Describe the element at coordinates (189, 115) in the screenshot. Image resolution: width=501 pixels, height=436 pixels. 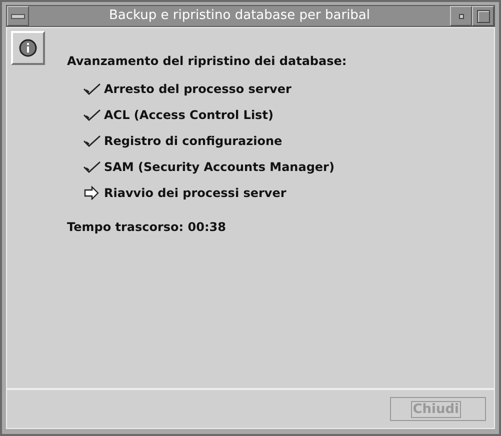
I see `step-label: ACL (Access Control List)` at that location.